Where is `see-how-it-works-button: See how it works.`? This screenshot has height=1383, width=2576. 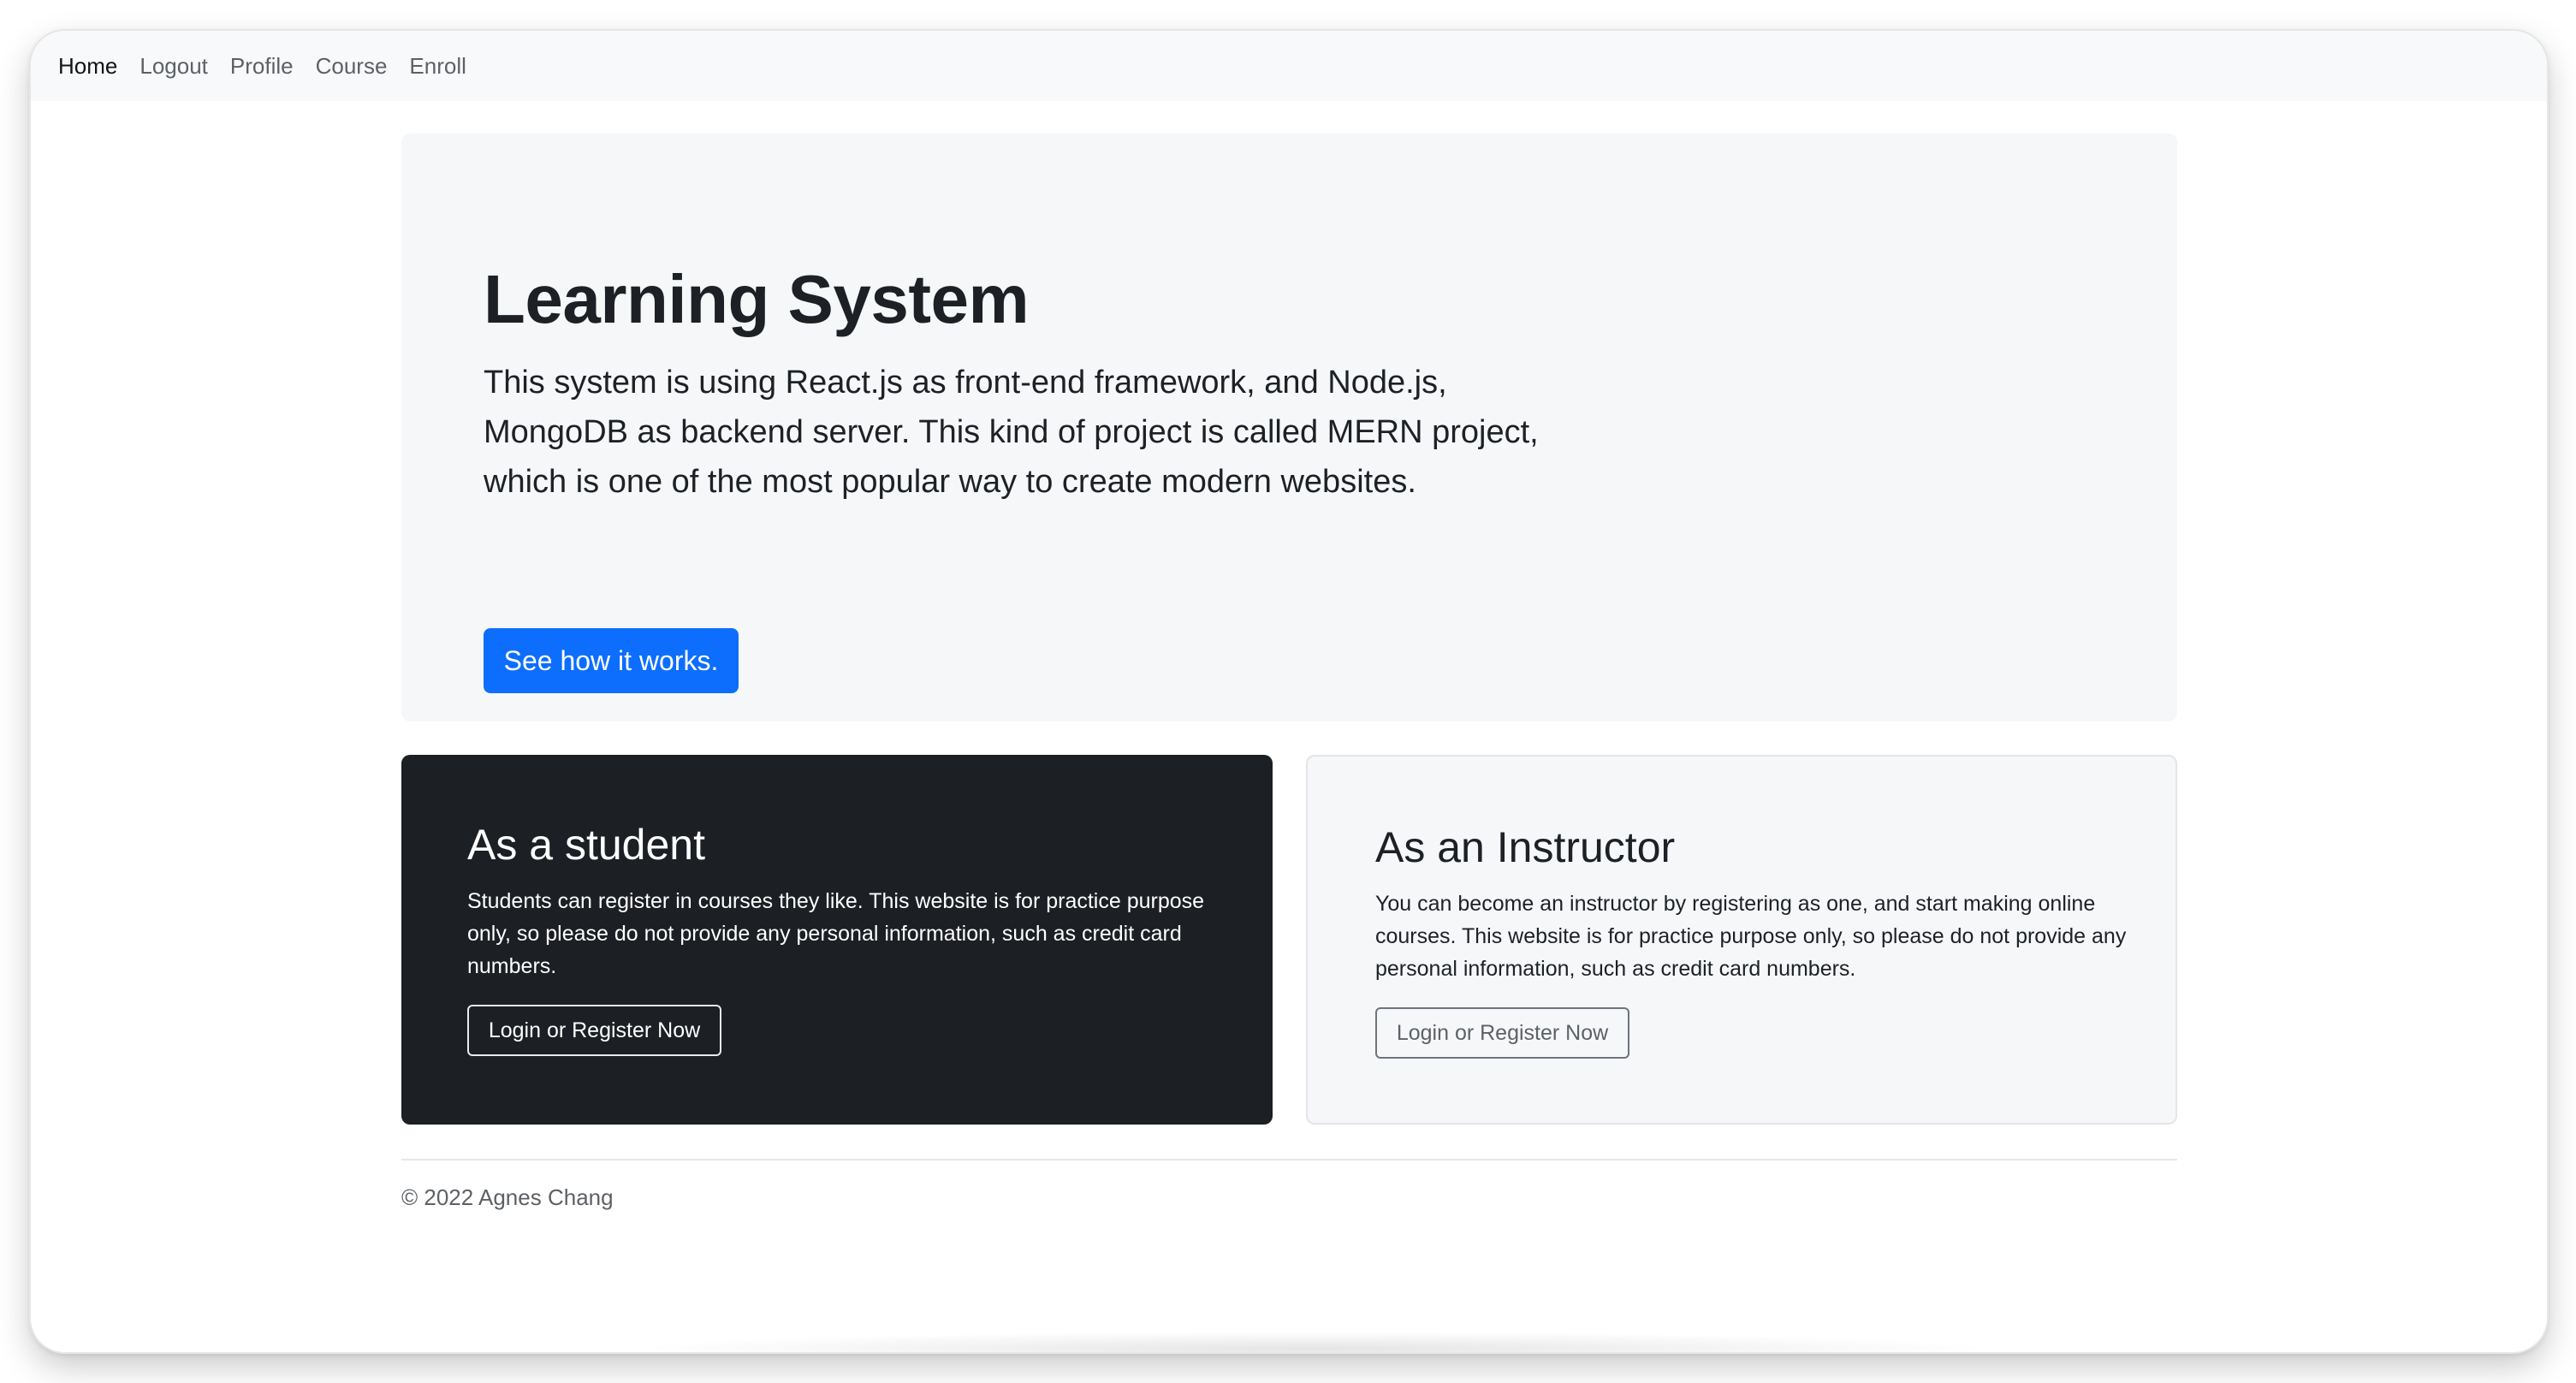 see-how-it-works-button: See how it works. is located at coordinates (611, 660).